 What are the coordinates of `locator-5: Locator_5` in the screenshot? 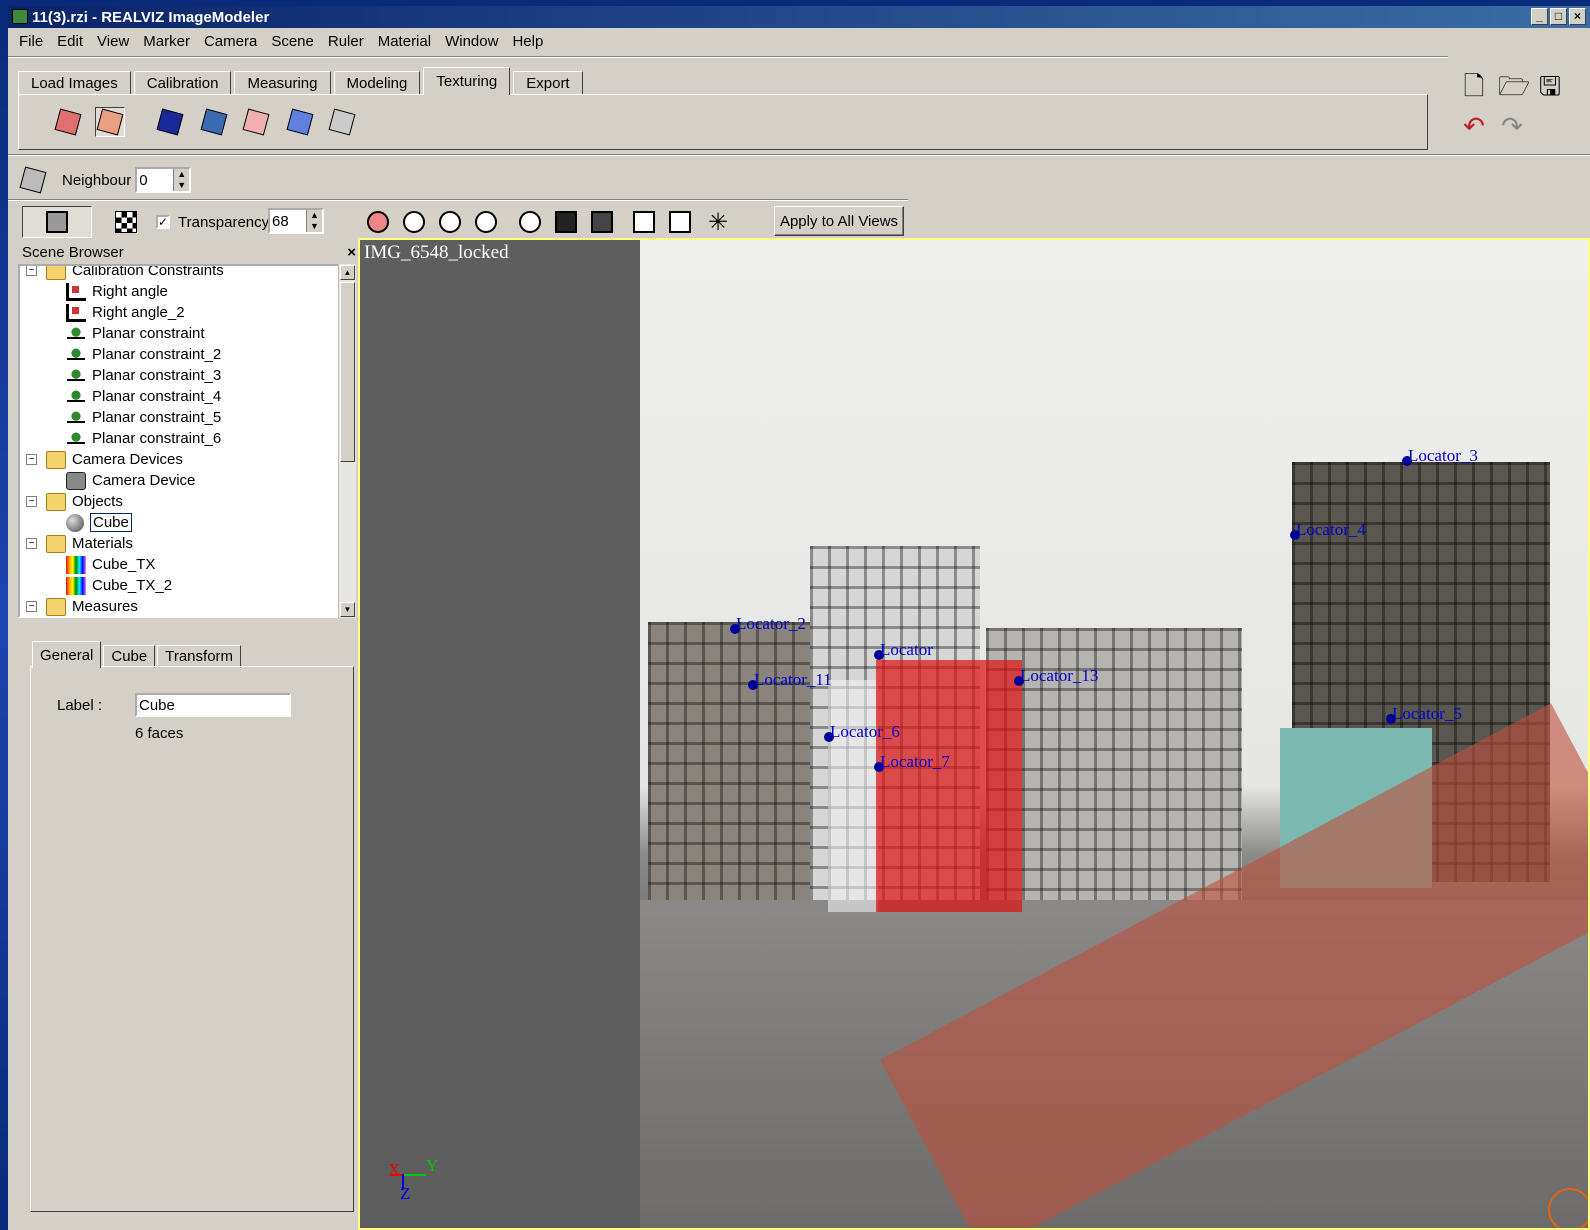 It's located at (1424, 714).